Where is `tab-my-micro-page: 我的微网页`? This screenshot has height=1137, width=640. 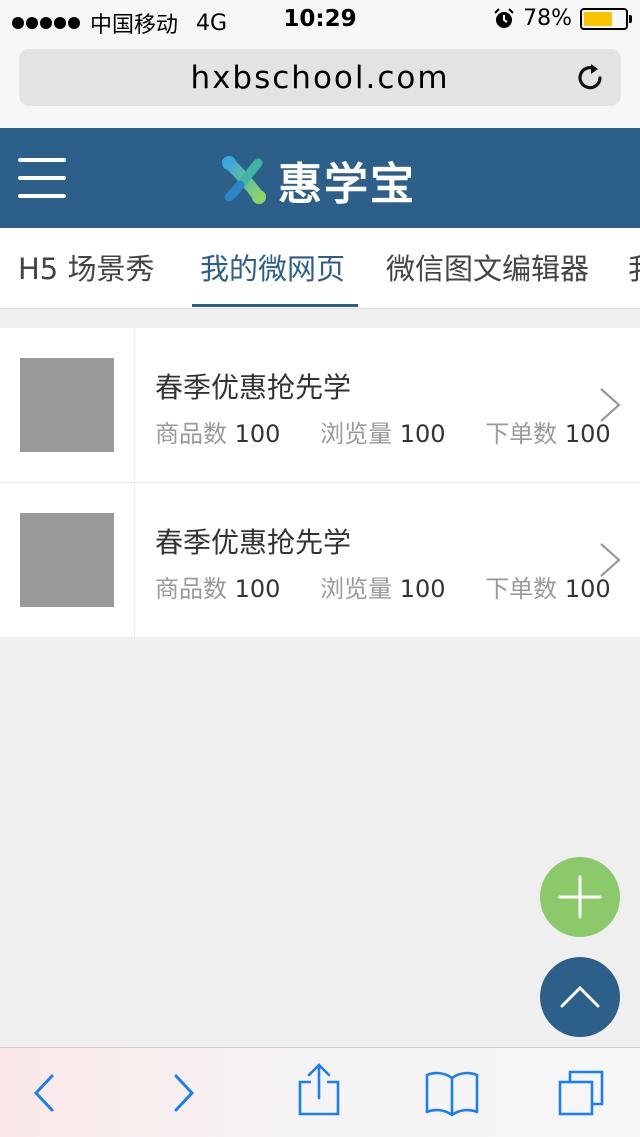 tab-my-micro-page: 我的微网页 is located at coordinates (272, 268).